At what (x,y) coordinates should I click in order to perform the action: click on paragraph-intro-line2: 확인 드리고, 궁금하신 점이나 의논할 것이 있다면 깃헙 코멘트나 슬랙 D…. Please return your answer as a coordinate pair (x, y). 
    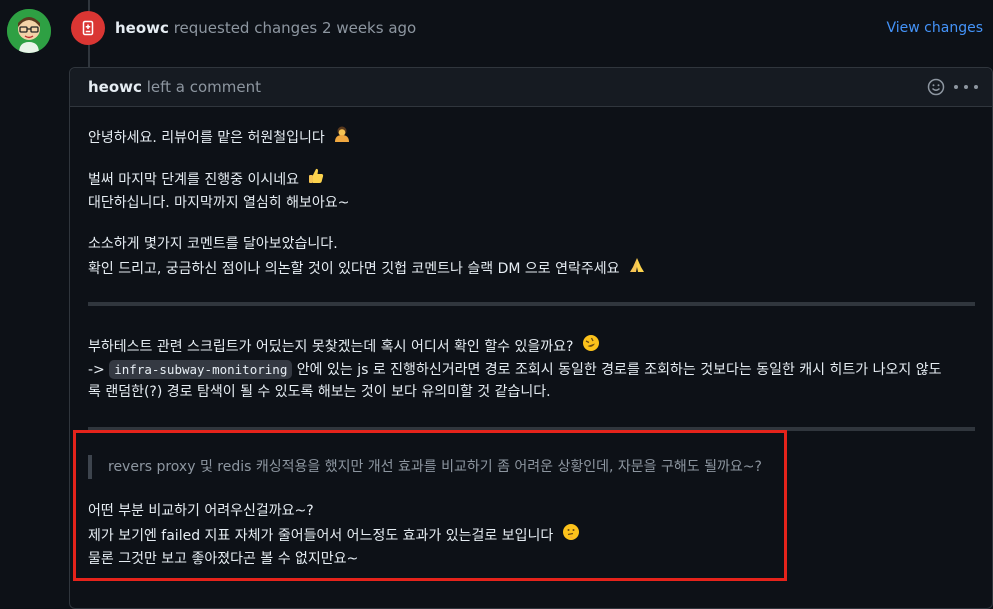
    Looking at the image, I should click on (367, 269).